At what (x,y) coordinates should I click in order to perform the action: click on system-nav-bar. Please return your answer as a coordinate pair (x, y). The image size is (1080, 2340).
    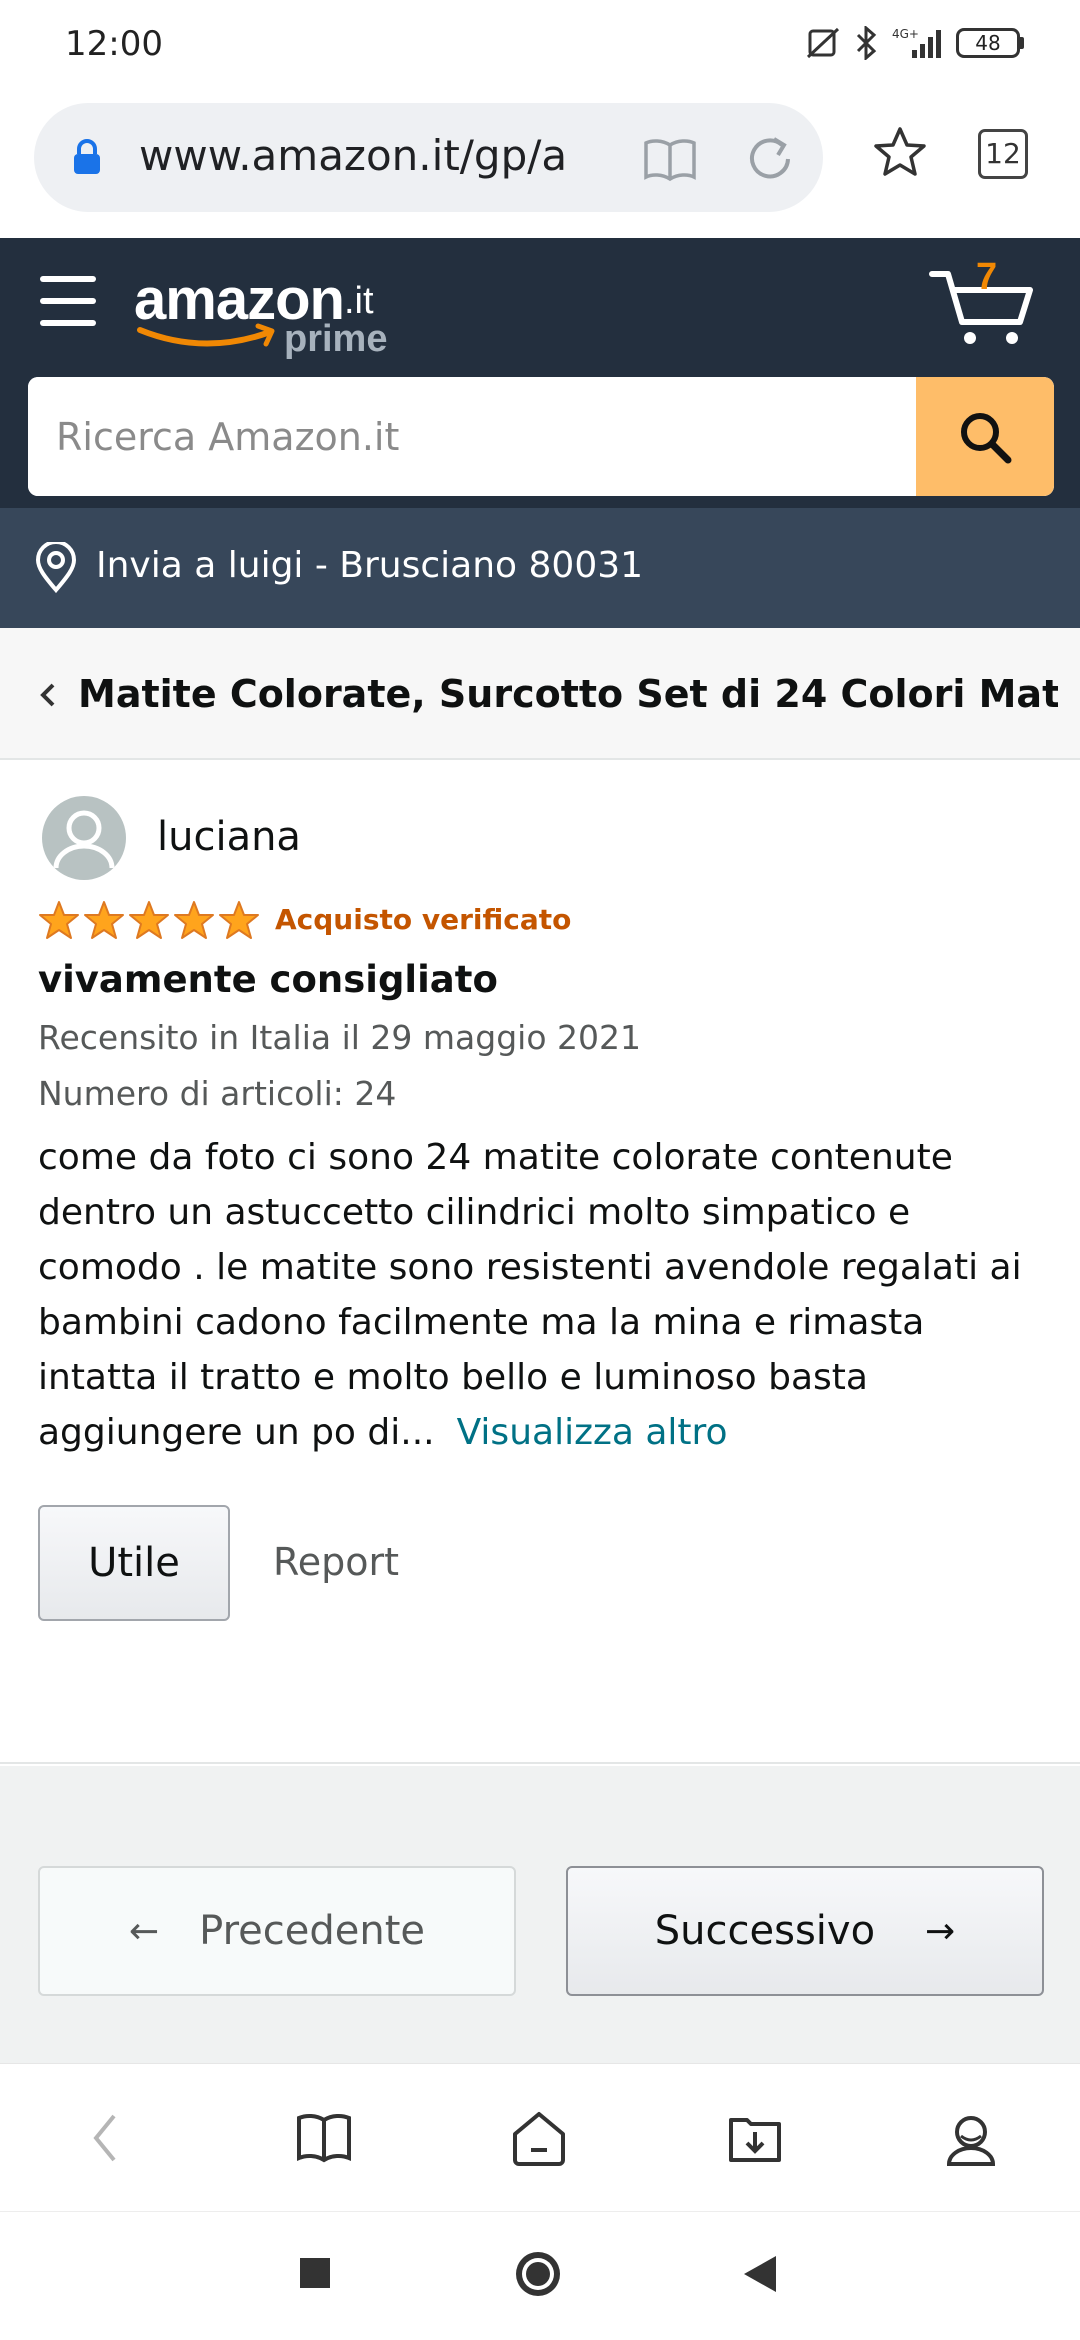
    Looking at the image, I should click on (540, 2275).